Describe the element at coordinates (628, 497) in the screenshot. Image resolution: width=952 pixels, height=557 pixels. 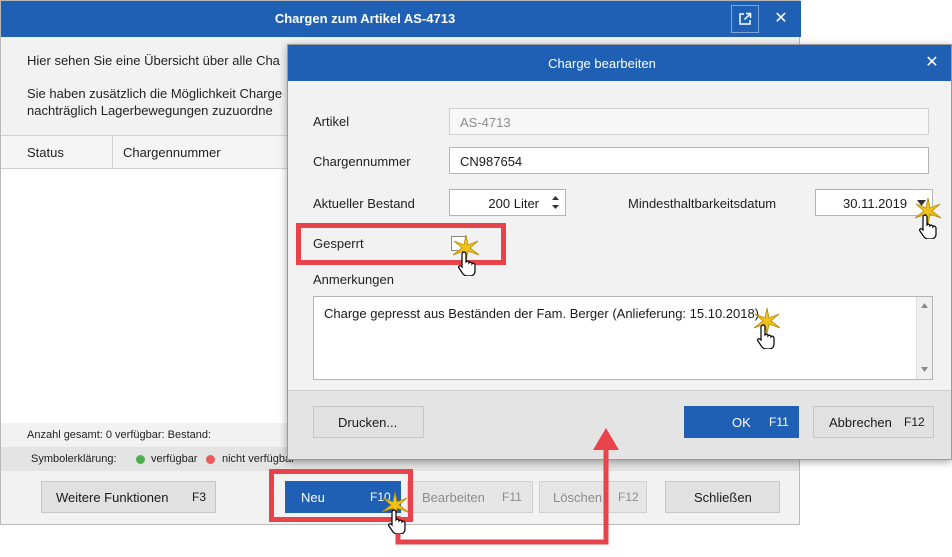
I see `delete-key: F12` at that location.